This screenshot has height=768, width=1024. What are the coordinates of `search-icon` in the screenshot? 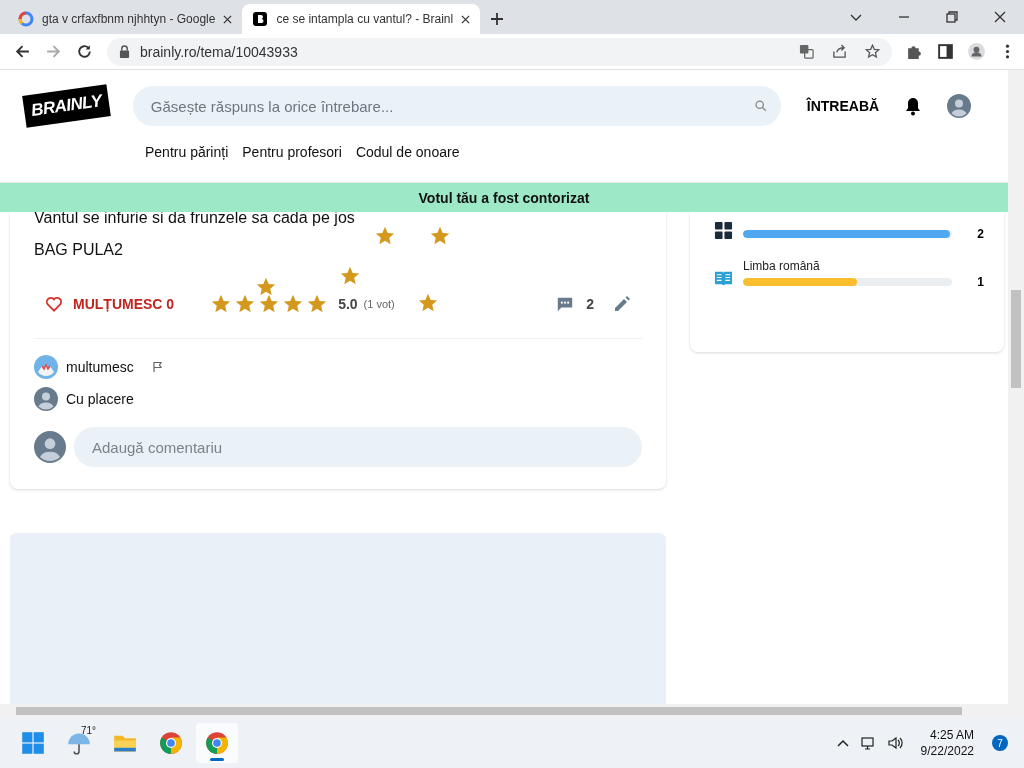 It's located at (760, 105).